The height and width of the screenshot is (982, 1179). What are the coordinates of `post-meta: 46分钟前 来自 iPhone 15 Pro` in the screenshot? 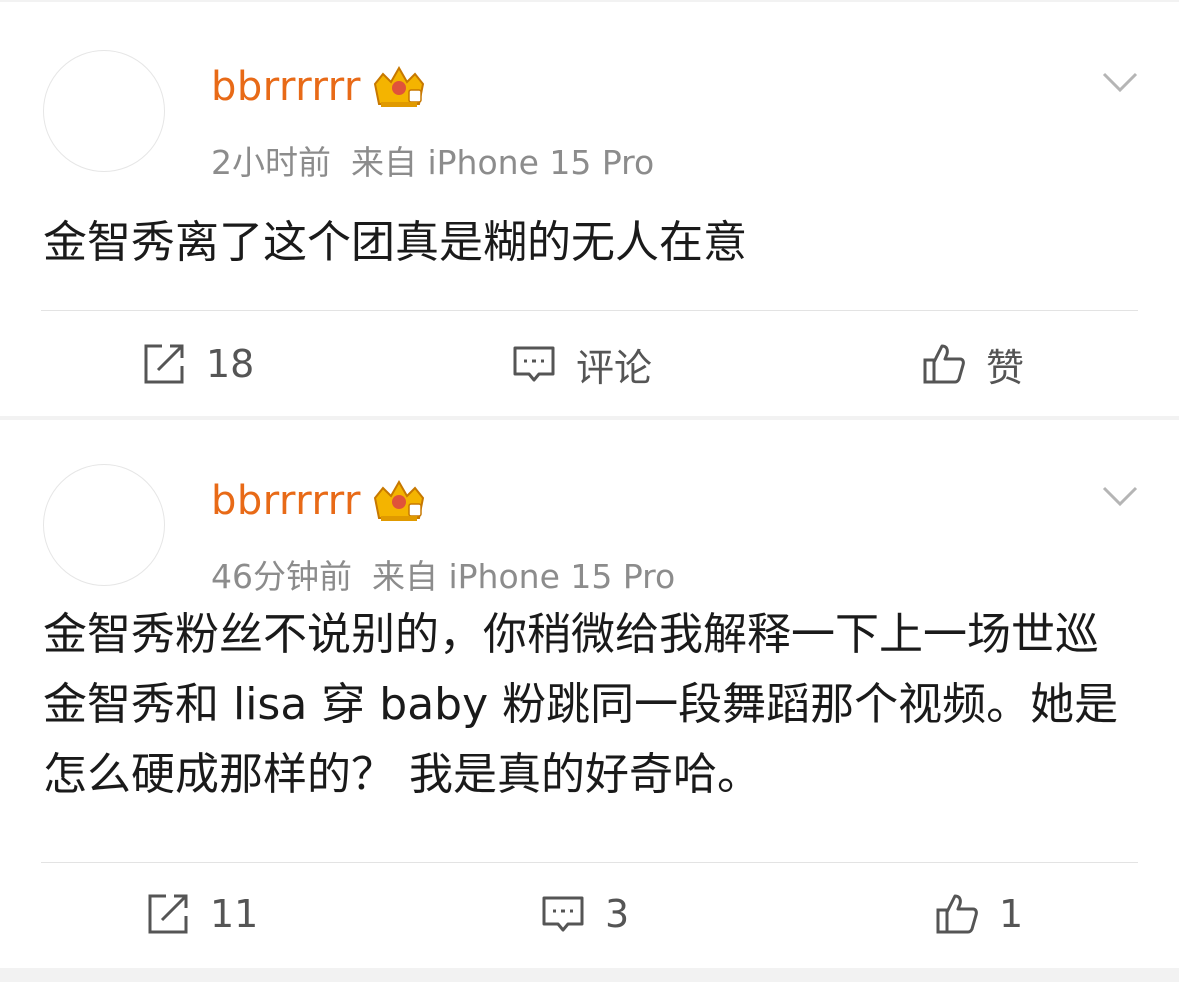 It's located at (443, 574).